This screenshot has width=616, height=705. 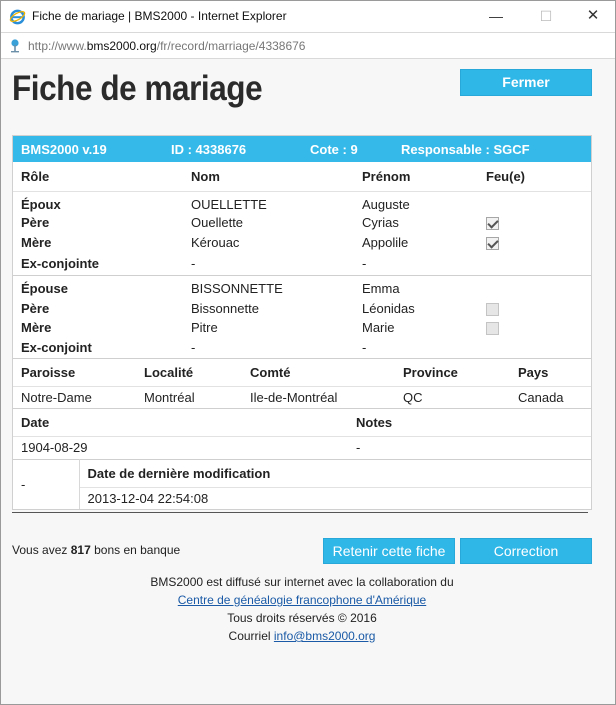 What do you see at coordinates (469, 422) in the screenshot?
I see `col-notes: Notes` at bounding box center [469, 422].